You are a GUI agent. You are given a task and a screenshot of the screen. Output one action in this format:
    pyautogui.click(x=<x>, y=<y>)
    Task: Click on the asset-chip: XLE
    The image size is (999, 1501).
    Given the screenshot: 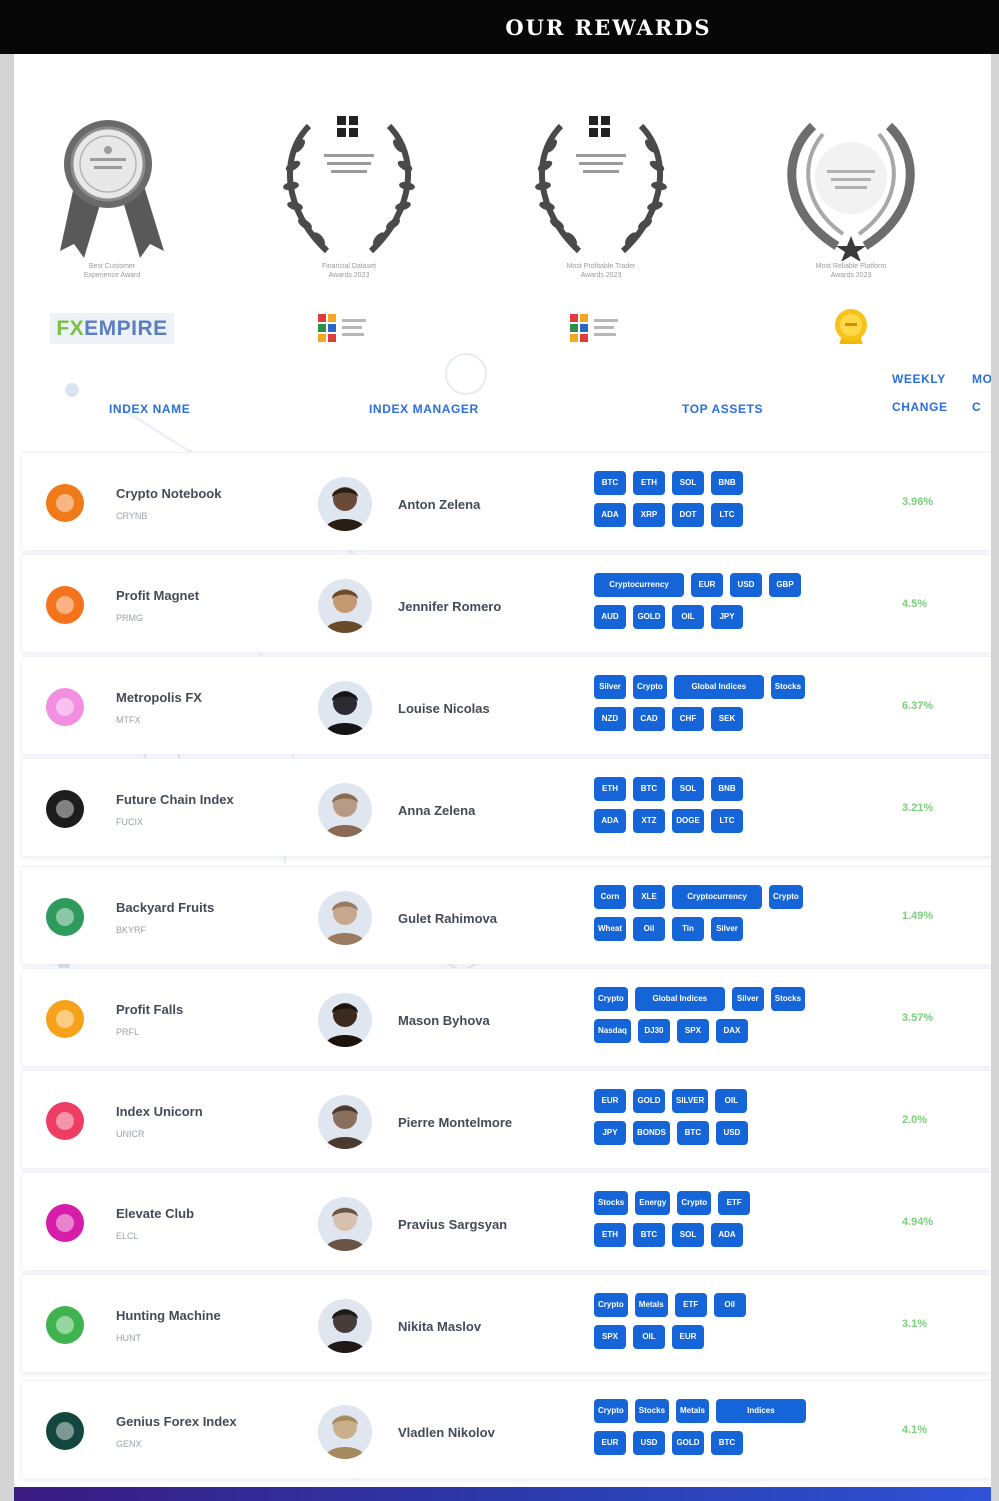 What is the action you would take?
    pyautogui.click(x=649, y=897)
    